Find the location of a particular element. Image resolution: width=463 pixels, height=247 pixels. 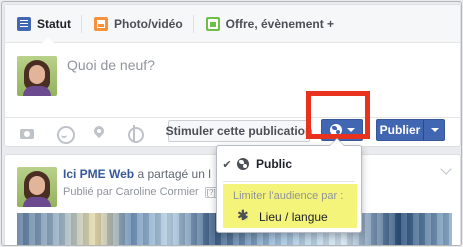

publish-options-button is located at coordinates (434, 130).